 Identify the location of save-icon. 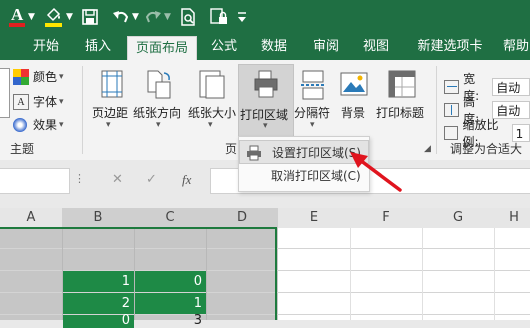
(90, 17).